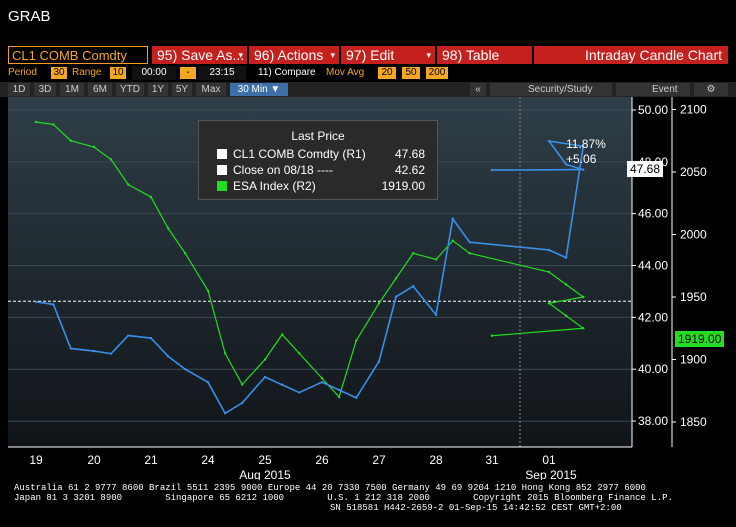 Image resolution: width=736 pixels, height=527 pixels. Describe the element at coordinates (211, 89) in the screenshot. I see `period-max: Max` at that location.